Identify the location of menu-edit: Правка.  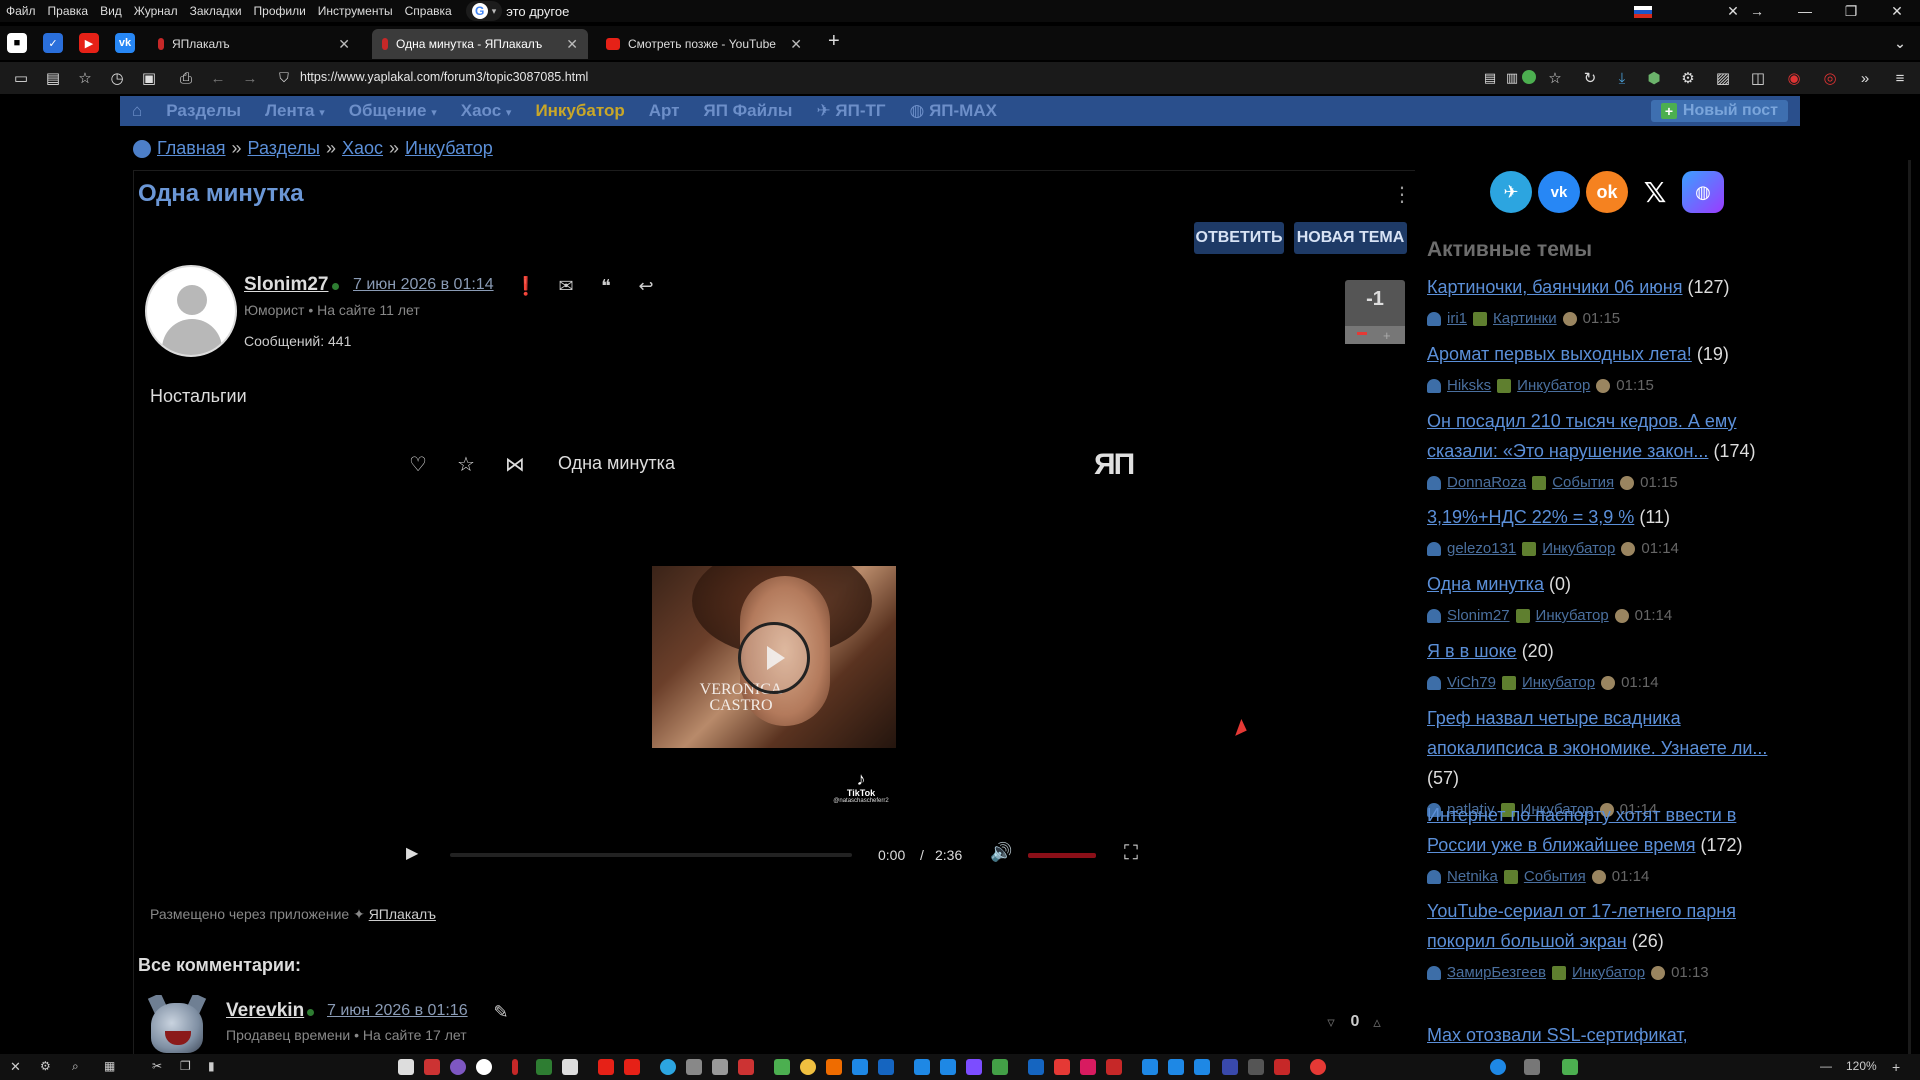
(68, 11).